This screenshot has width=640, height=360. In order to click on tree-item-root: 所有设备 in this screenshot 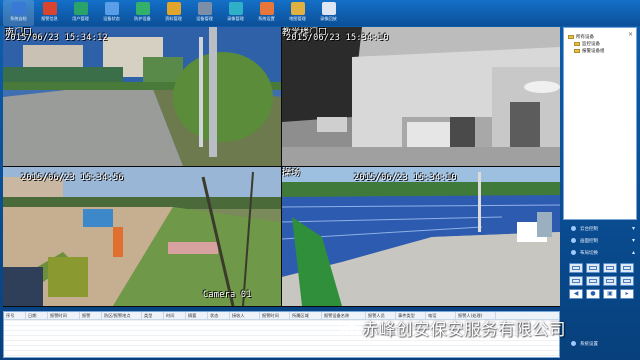, I will do `click(581, 37)`.